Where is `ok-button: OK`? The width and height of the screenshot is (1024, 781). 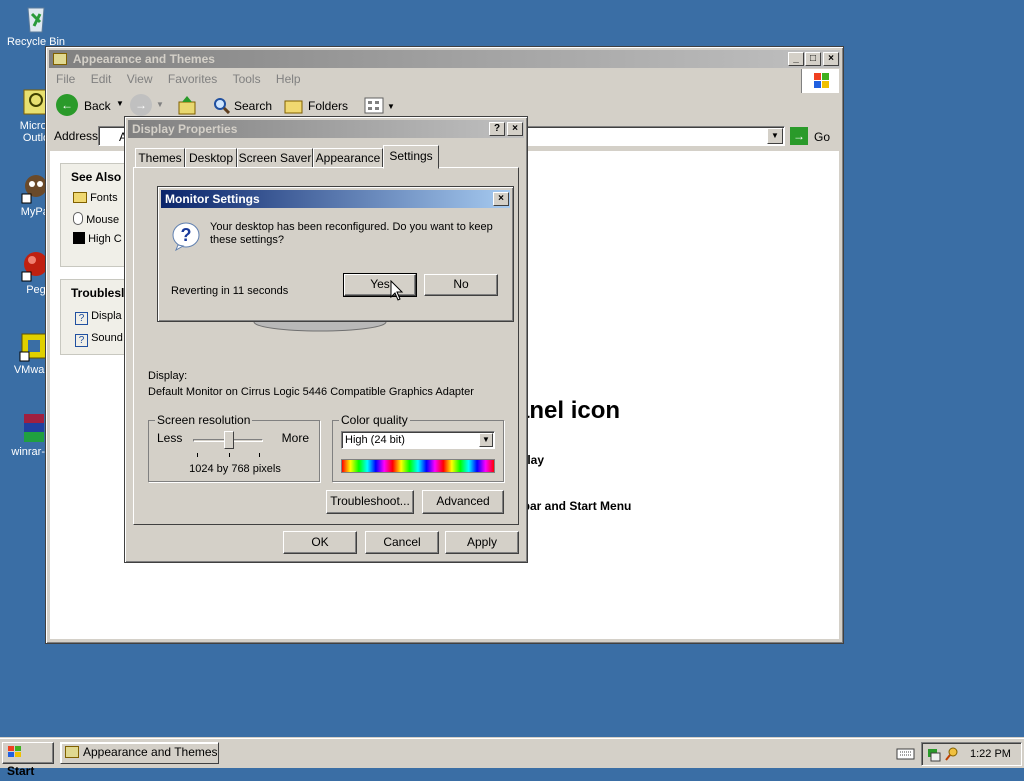 ok-button: OK is located at coordinates (320, 542).